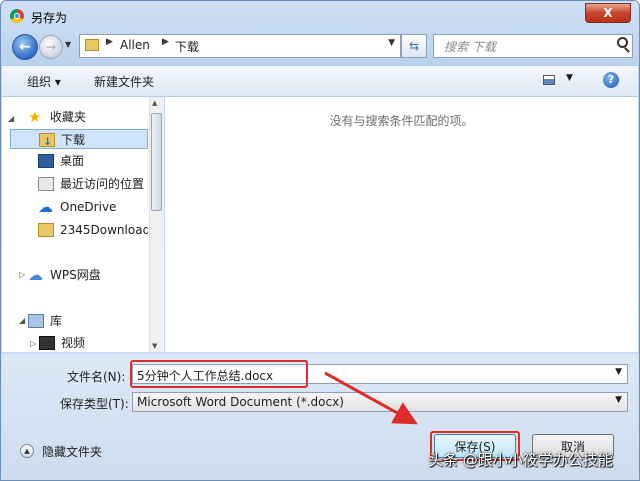 The height and width of the screenshot is (481, 640). What do you see at coordinates (124, 81) in the screenshot?
I see `new-folder-button: 新建文件夹` at bounding box center [124, 81].